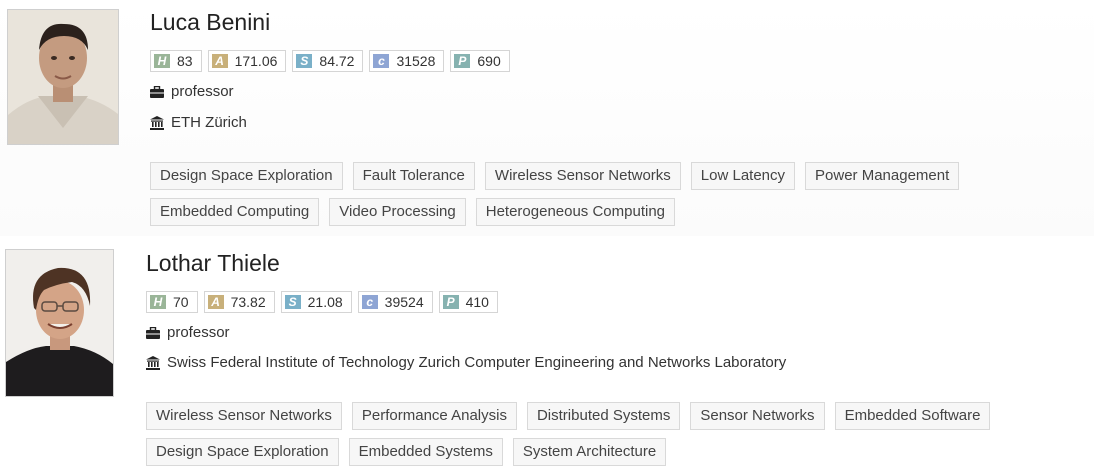 This screenshot has height=466, width=1094. Describe the element at coordinates (589, 452) in the screenshot. I see `tag: System Architecture` at that location.